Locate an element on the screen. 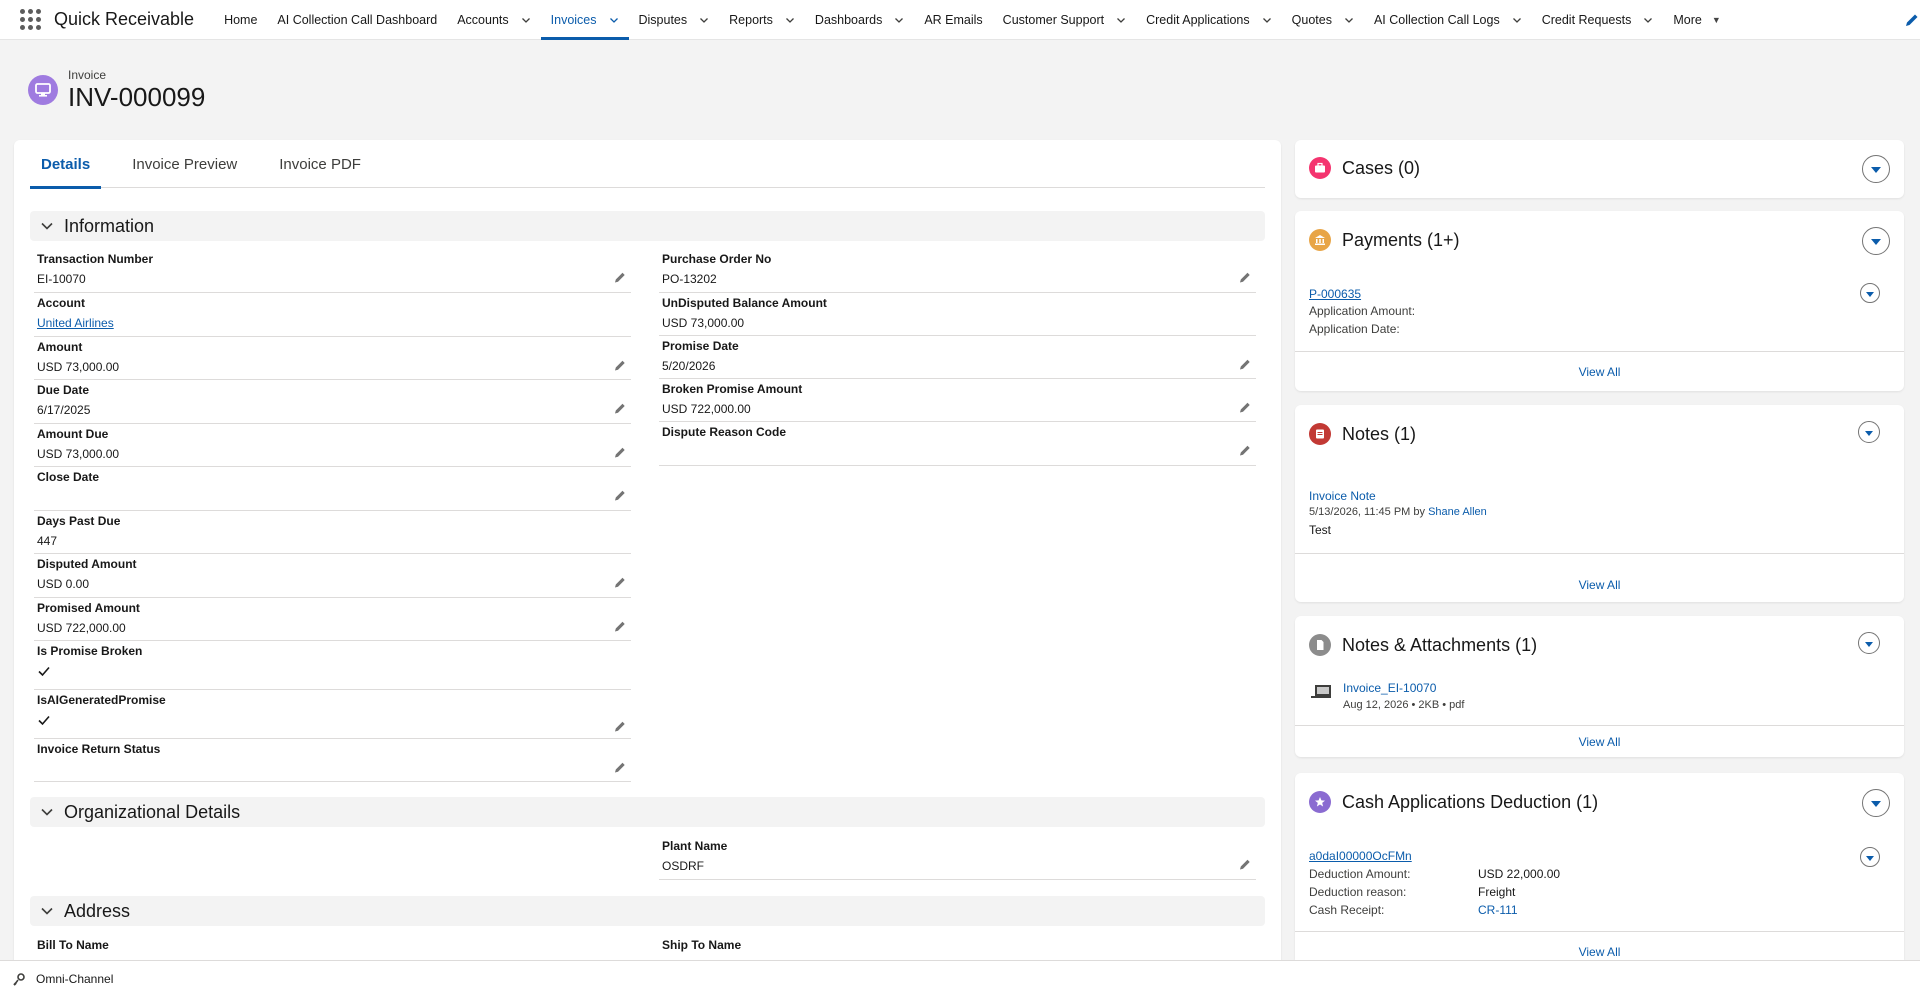 The image size is (1920, 996). nav-item-reports: Reports is located at coordinates (762, 20).